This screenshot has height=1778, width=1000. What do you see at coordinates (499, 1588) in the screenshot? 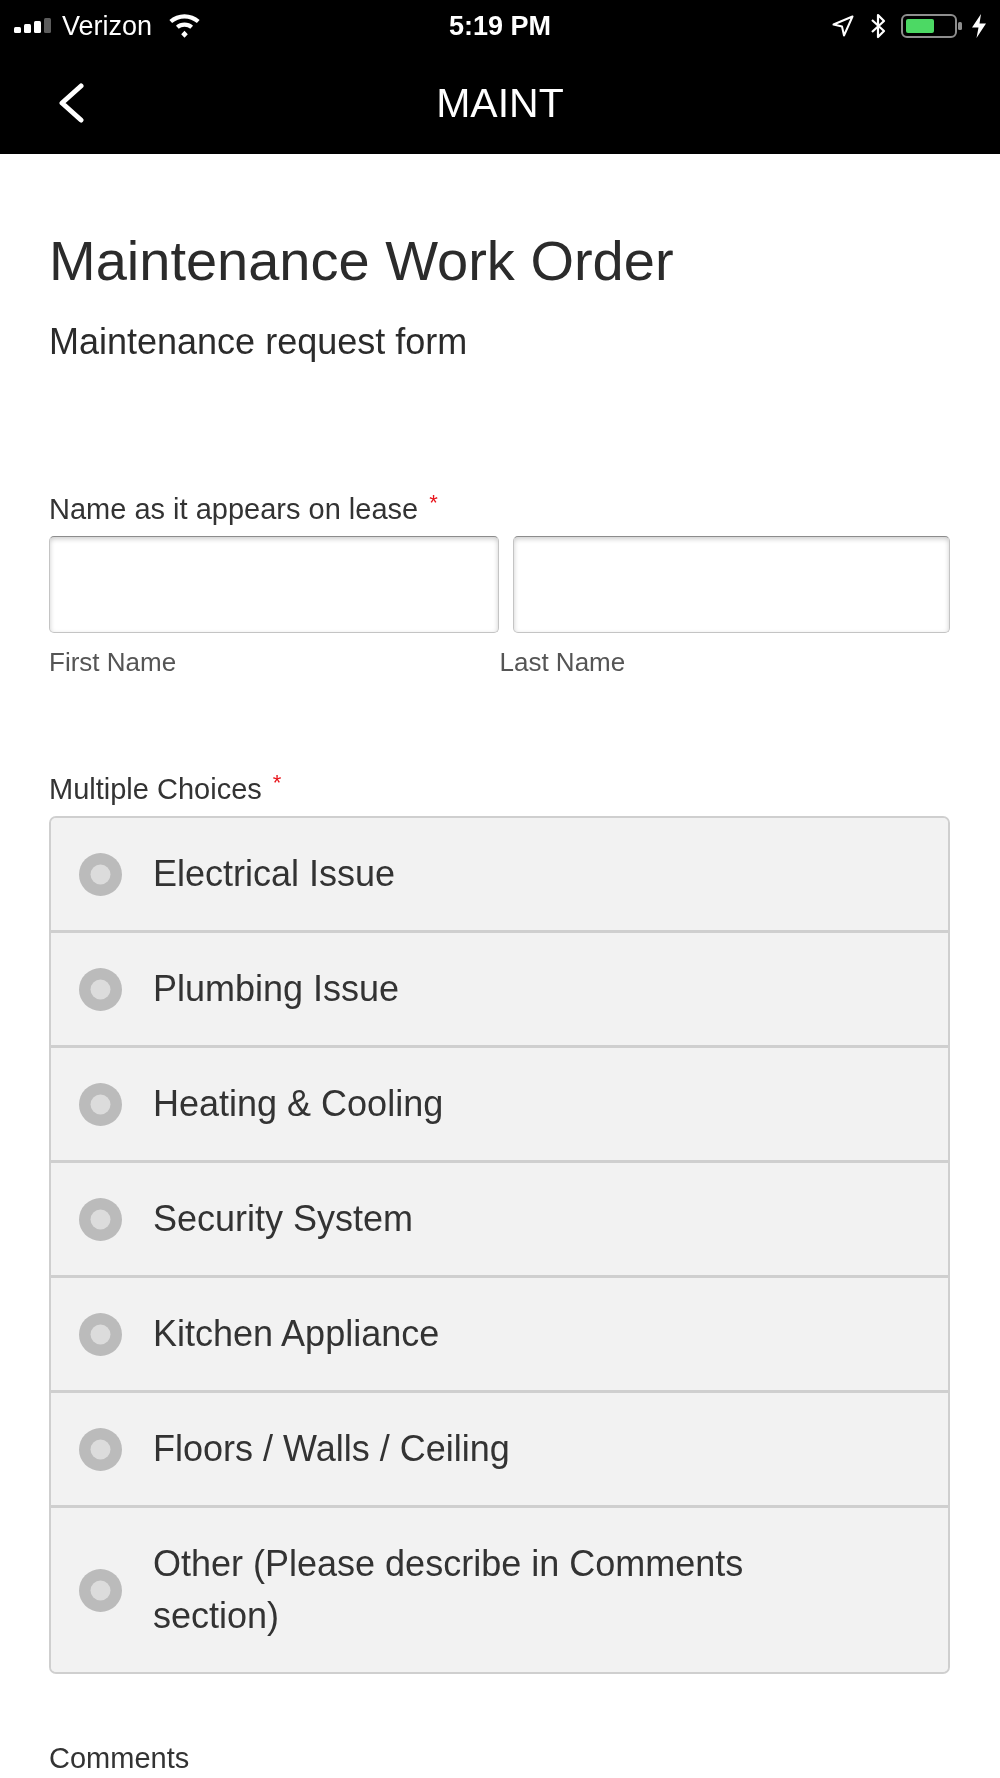
I see `radio-option: Other (Please describe in Comments section)` at bounding box center [499, 1588].